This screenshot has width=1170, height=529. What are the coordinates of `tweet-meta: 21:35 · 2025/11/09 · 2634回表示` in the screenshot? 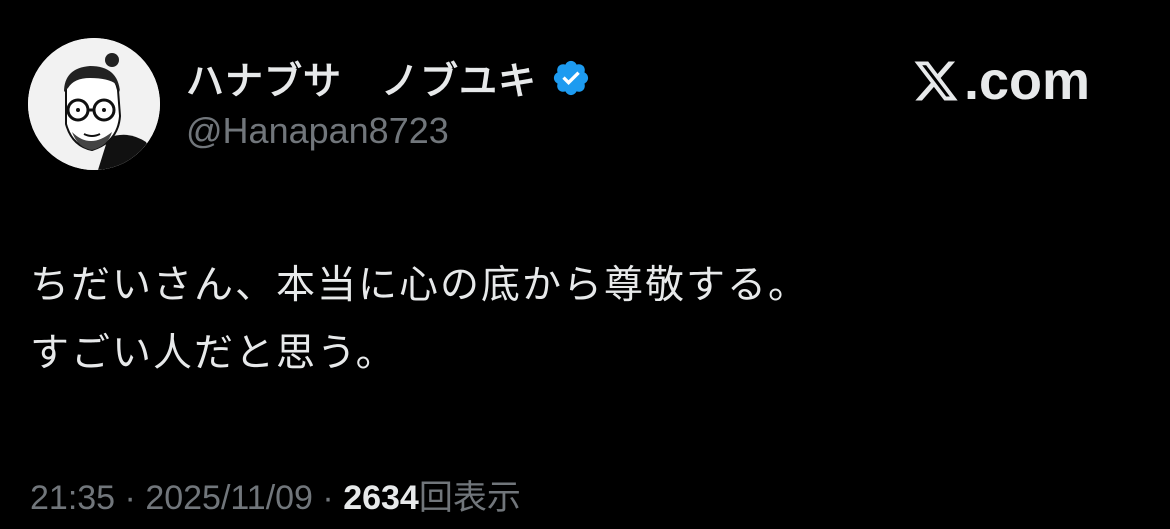 It's located at (275, 494).